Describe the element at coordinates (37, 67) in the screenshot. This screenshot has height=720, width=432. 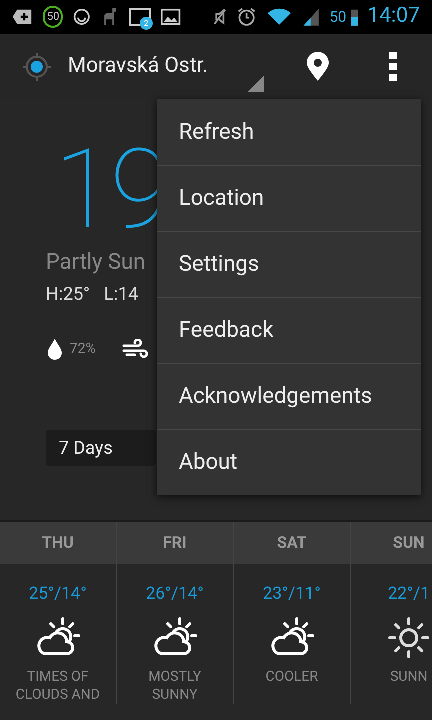
I see `location-target-icon` at that location.